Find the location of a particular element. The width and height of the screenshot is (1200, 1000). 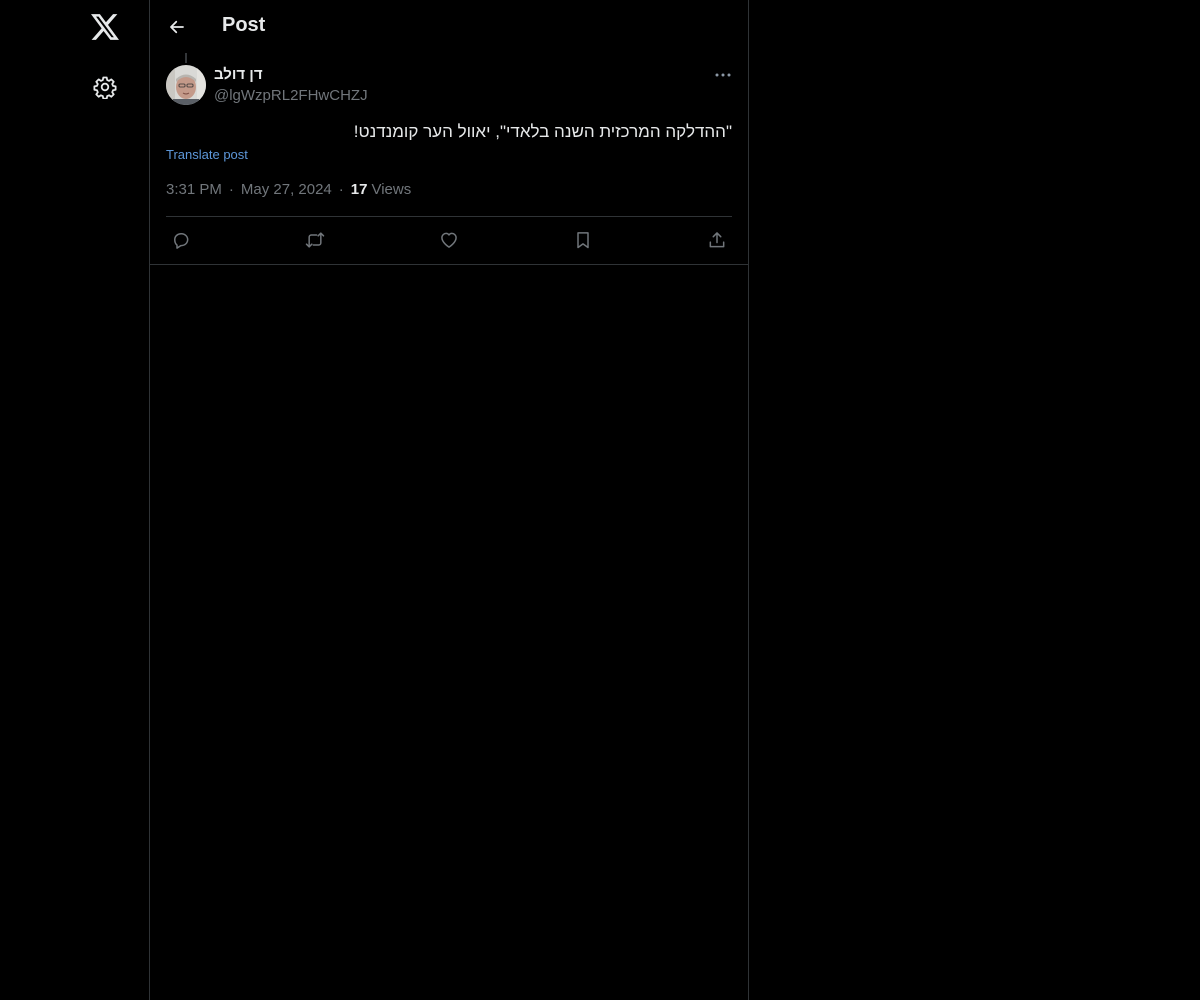

repost-button is located at coordinates (315, 240).